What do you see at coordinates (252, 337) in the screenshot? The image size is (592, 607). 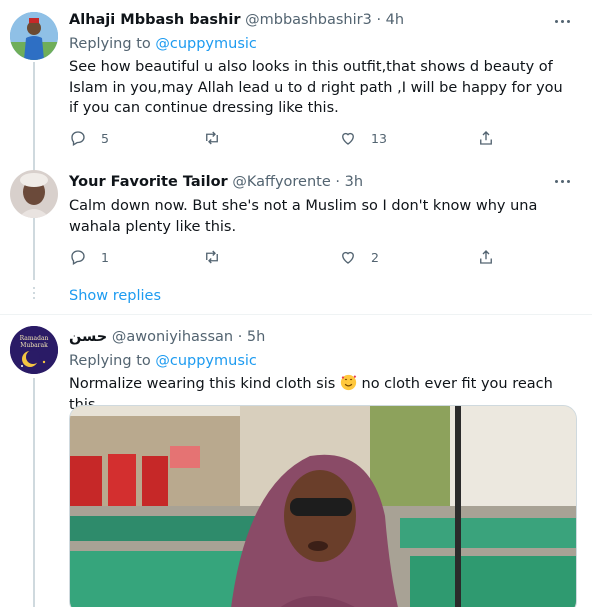 I see `timestamp: · 5h` at bounding box center [252, 337].